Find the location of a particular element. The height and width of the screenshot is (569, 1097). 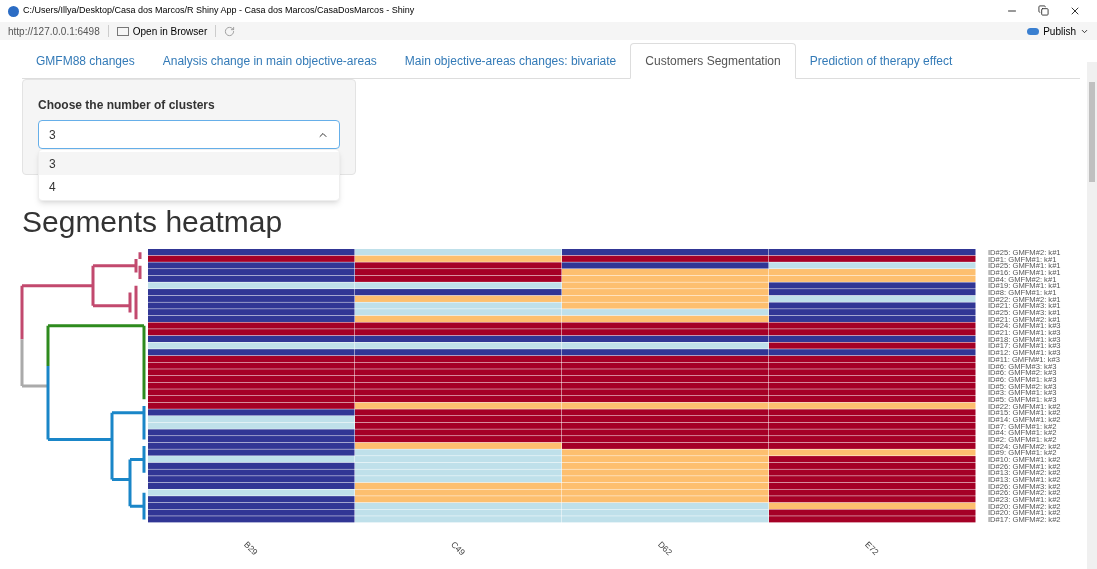

publish-icon is located at coordinates (1033, 31).